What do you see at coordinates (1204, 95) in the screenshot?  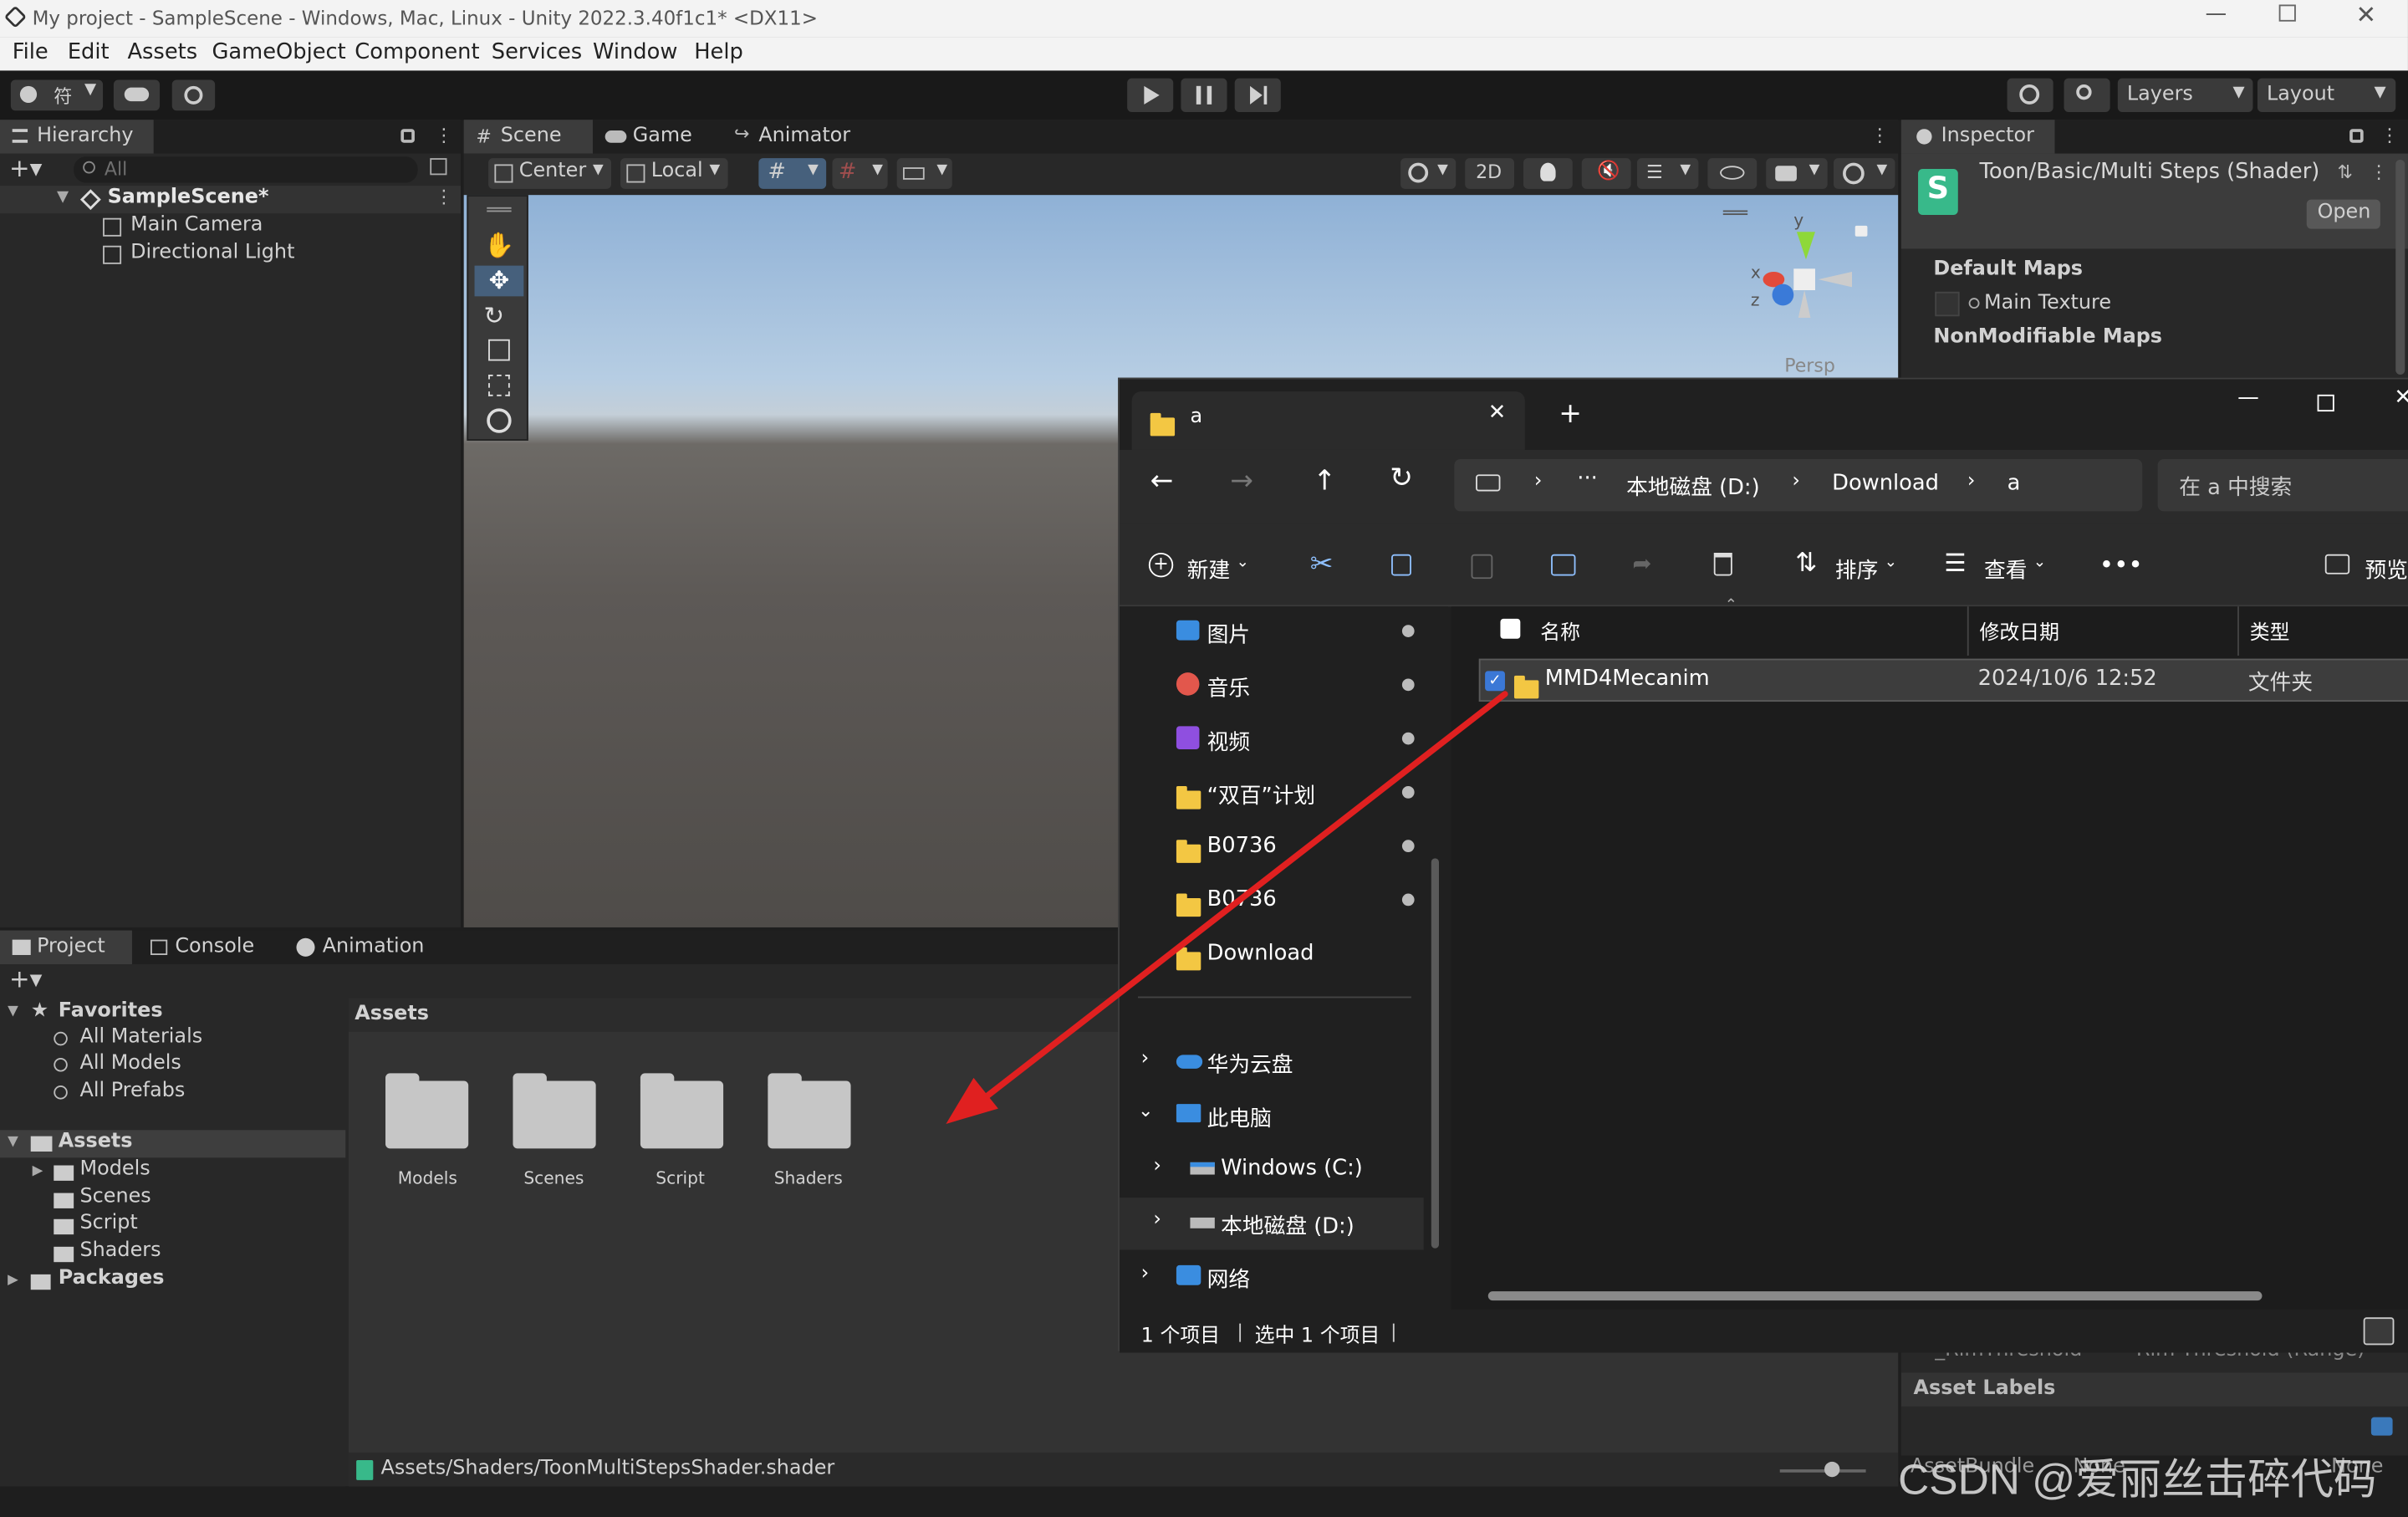 I see `pause-button` at bounding box center [1204, 95].